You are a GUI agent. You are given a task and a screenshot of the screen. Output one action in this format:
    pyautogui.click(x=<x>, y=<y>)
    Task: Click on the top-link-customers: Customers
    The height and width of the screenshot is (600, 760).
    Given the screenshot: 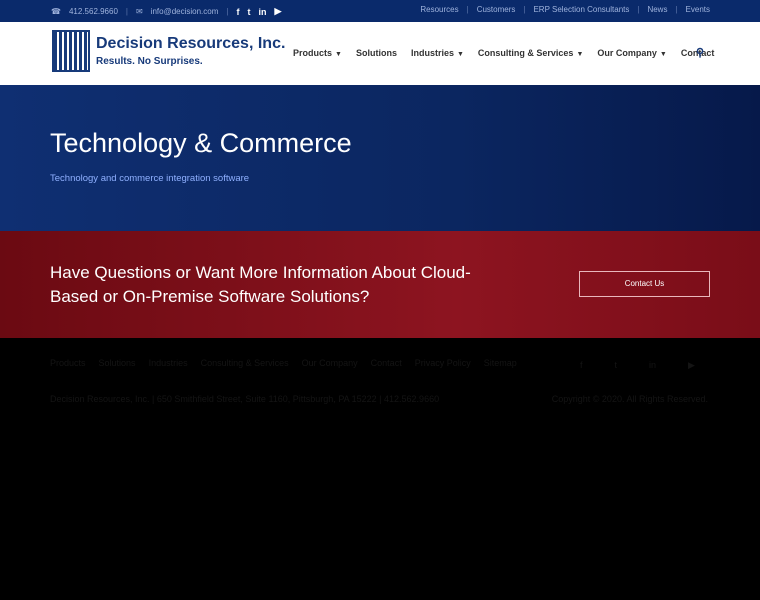 What is the action you would take?
    pyautogui.click(x=496, y=9)
    